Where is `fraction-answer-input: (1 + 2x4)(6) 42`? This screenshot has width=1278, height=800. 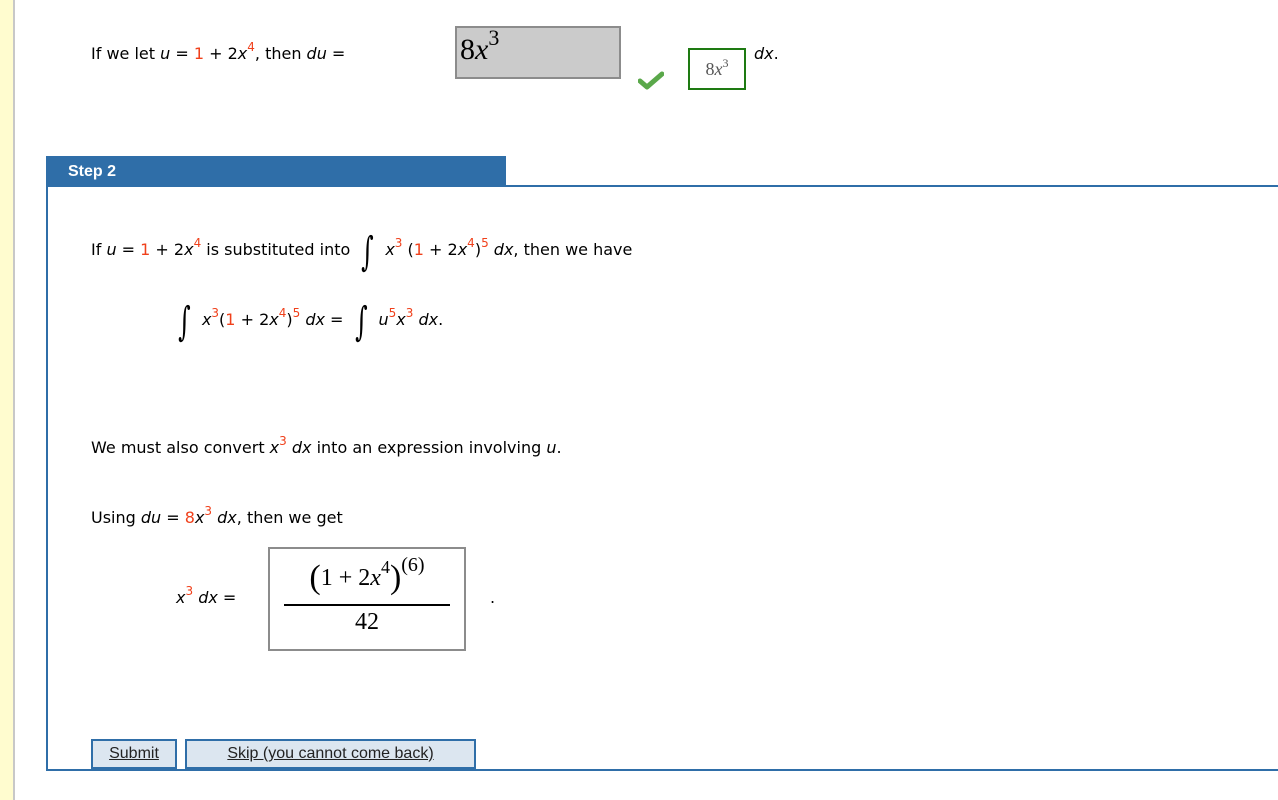 fraction-answer-input: (1 + 2x4)(6) 42 is located at coordinates (367, 599).